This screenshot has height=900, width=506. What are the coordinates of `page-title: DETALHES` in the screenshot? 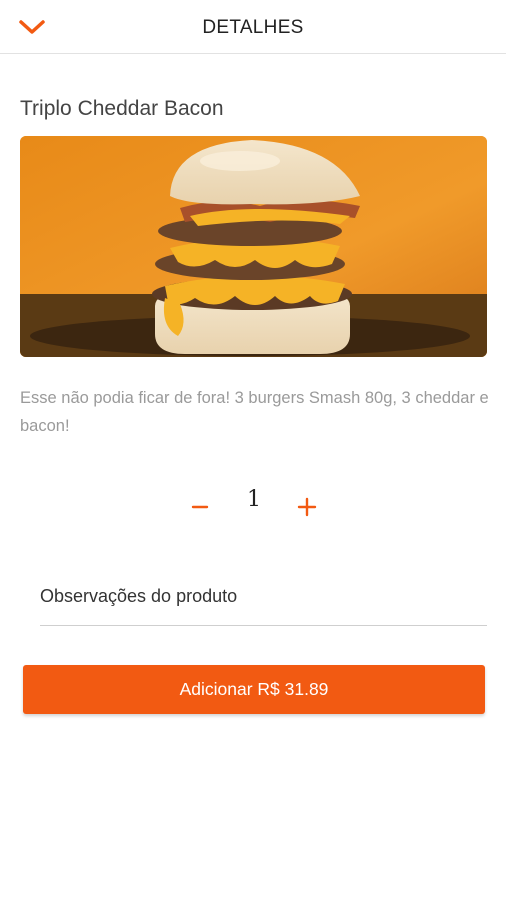 It's located at (253, 27).